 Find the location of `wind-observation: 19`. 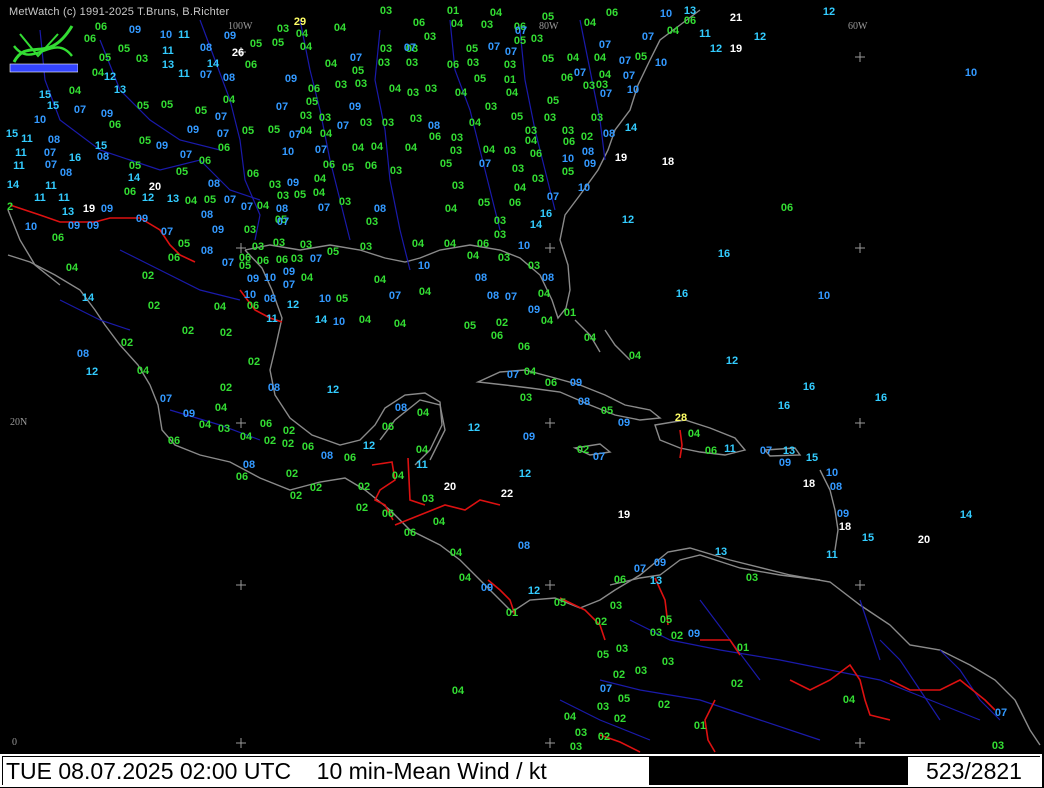

wind-observation: 19 is located at coordinates (89, 209).